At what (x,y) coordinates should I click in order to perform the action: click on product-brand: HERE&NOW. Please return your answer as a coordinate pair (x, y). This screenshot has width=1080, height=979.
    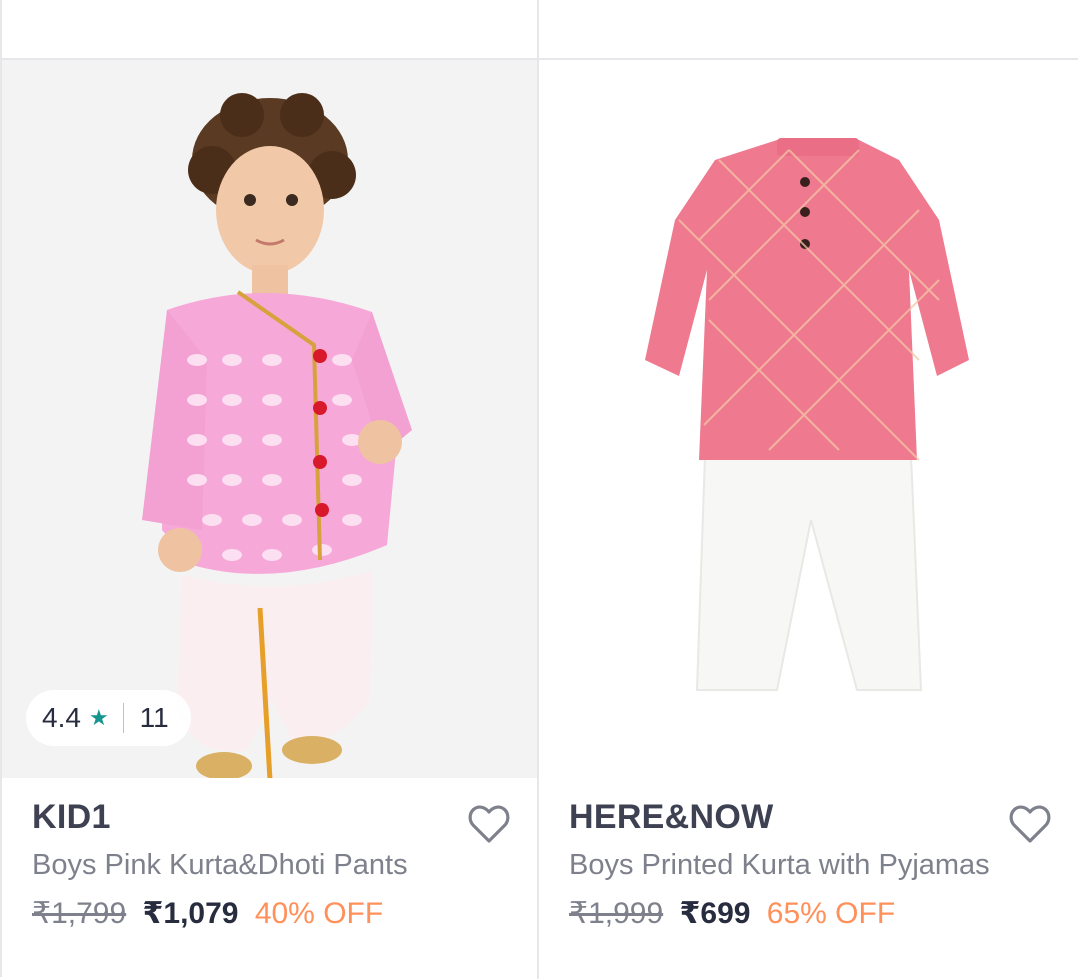
    Looking at the image, I should click on (671, 817).